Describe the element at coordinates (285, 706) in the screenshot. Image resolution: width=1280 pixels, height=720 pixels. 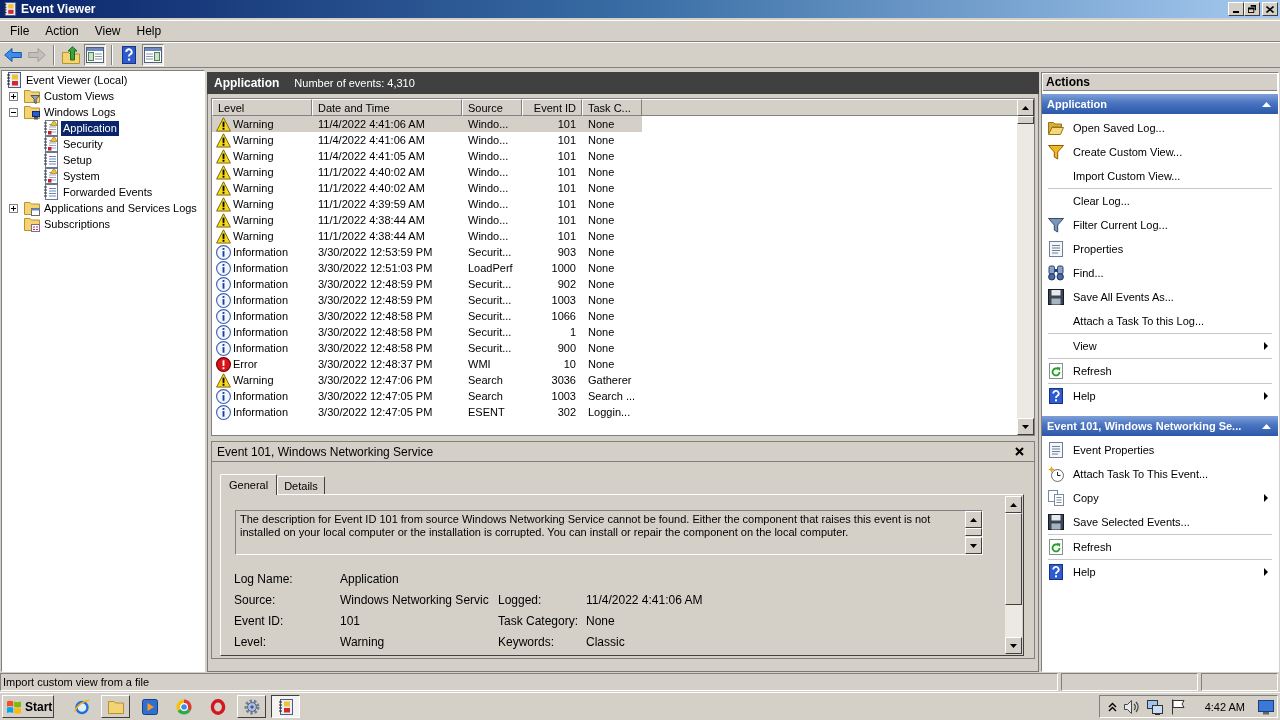
I see `taskbar-button` at that location.